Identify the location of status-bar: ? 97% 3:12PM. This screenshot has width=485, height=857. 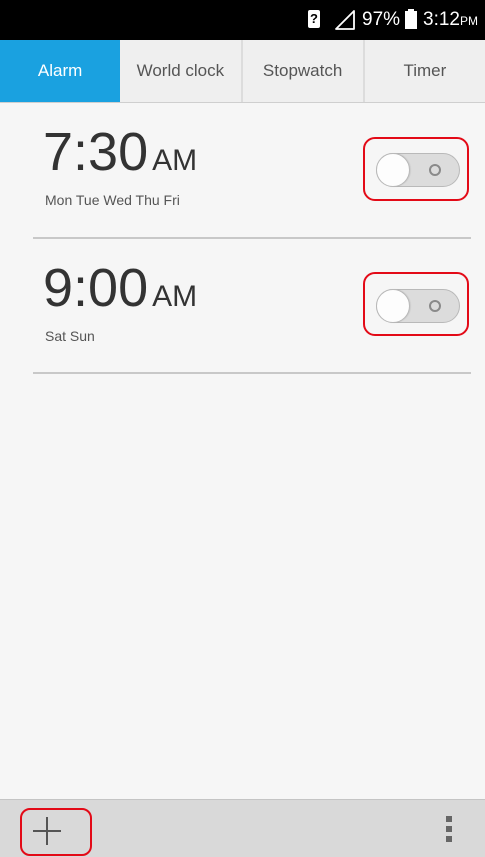
(242, 20).